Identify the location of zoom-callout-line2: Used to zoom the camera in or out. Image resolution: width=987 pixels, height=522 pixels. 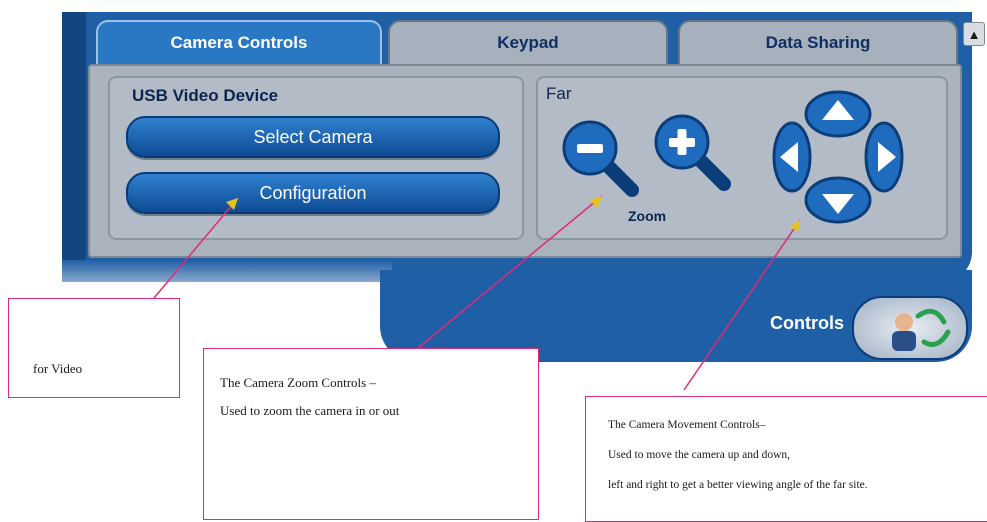
(310, 410).